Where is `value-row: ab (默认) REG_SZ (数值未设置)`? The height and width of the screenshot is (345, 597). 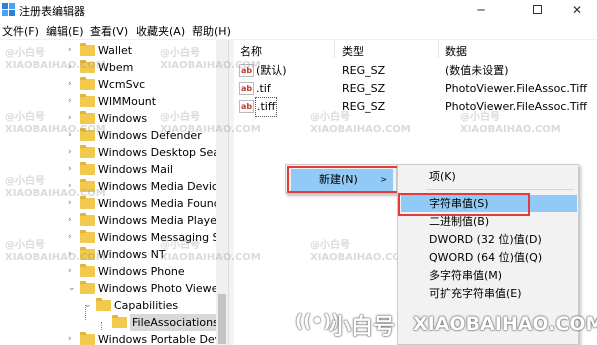 value-row: ab (默认) REG_SZ (数值未设置) is located at coordinates (415, 71).